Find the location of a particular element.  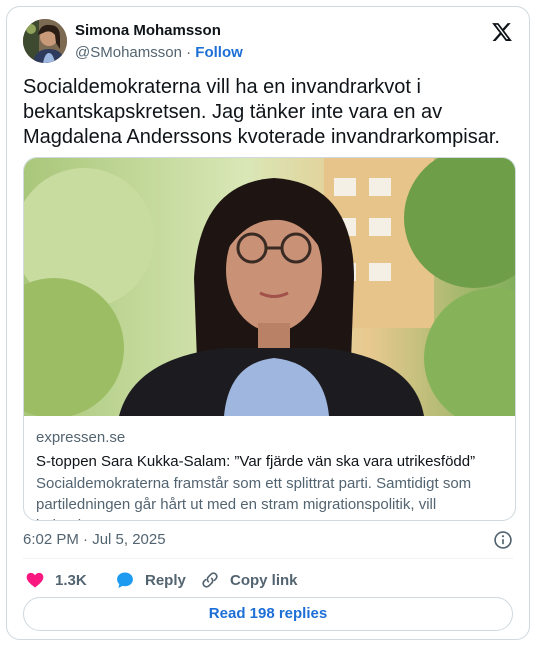

author-display-name: Simona Mohamsson is located at coordinates (159, 31).